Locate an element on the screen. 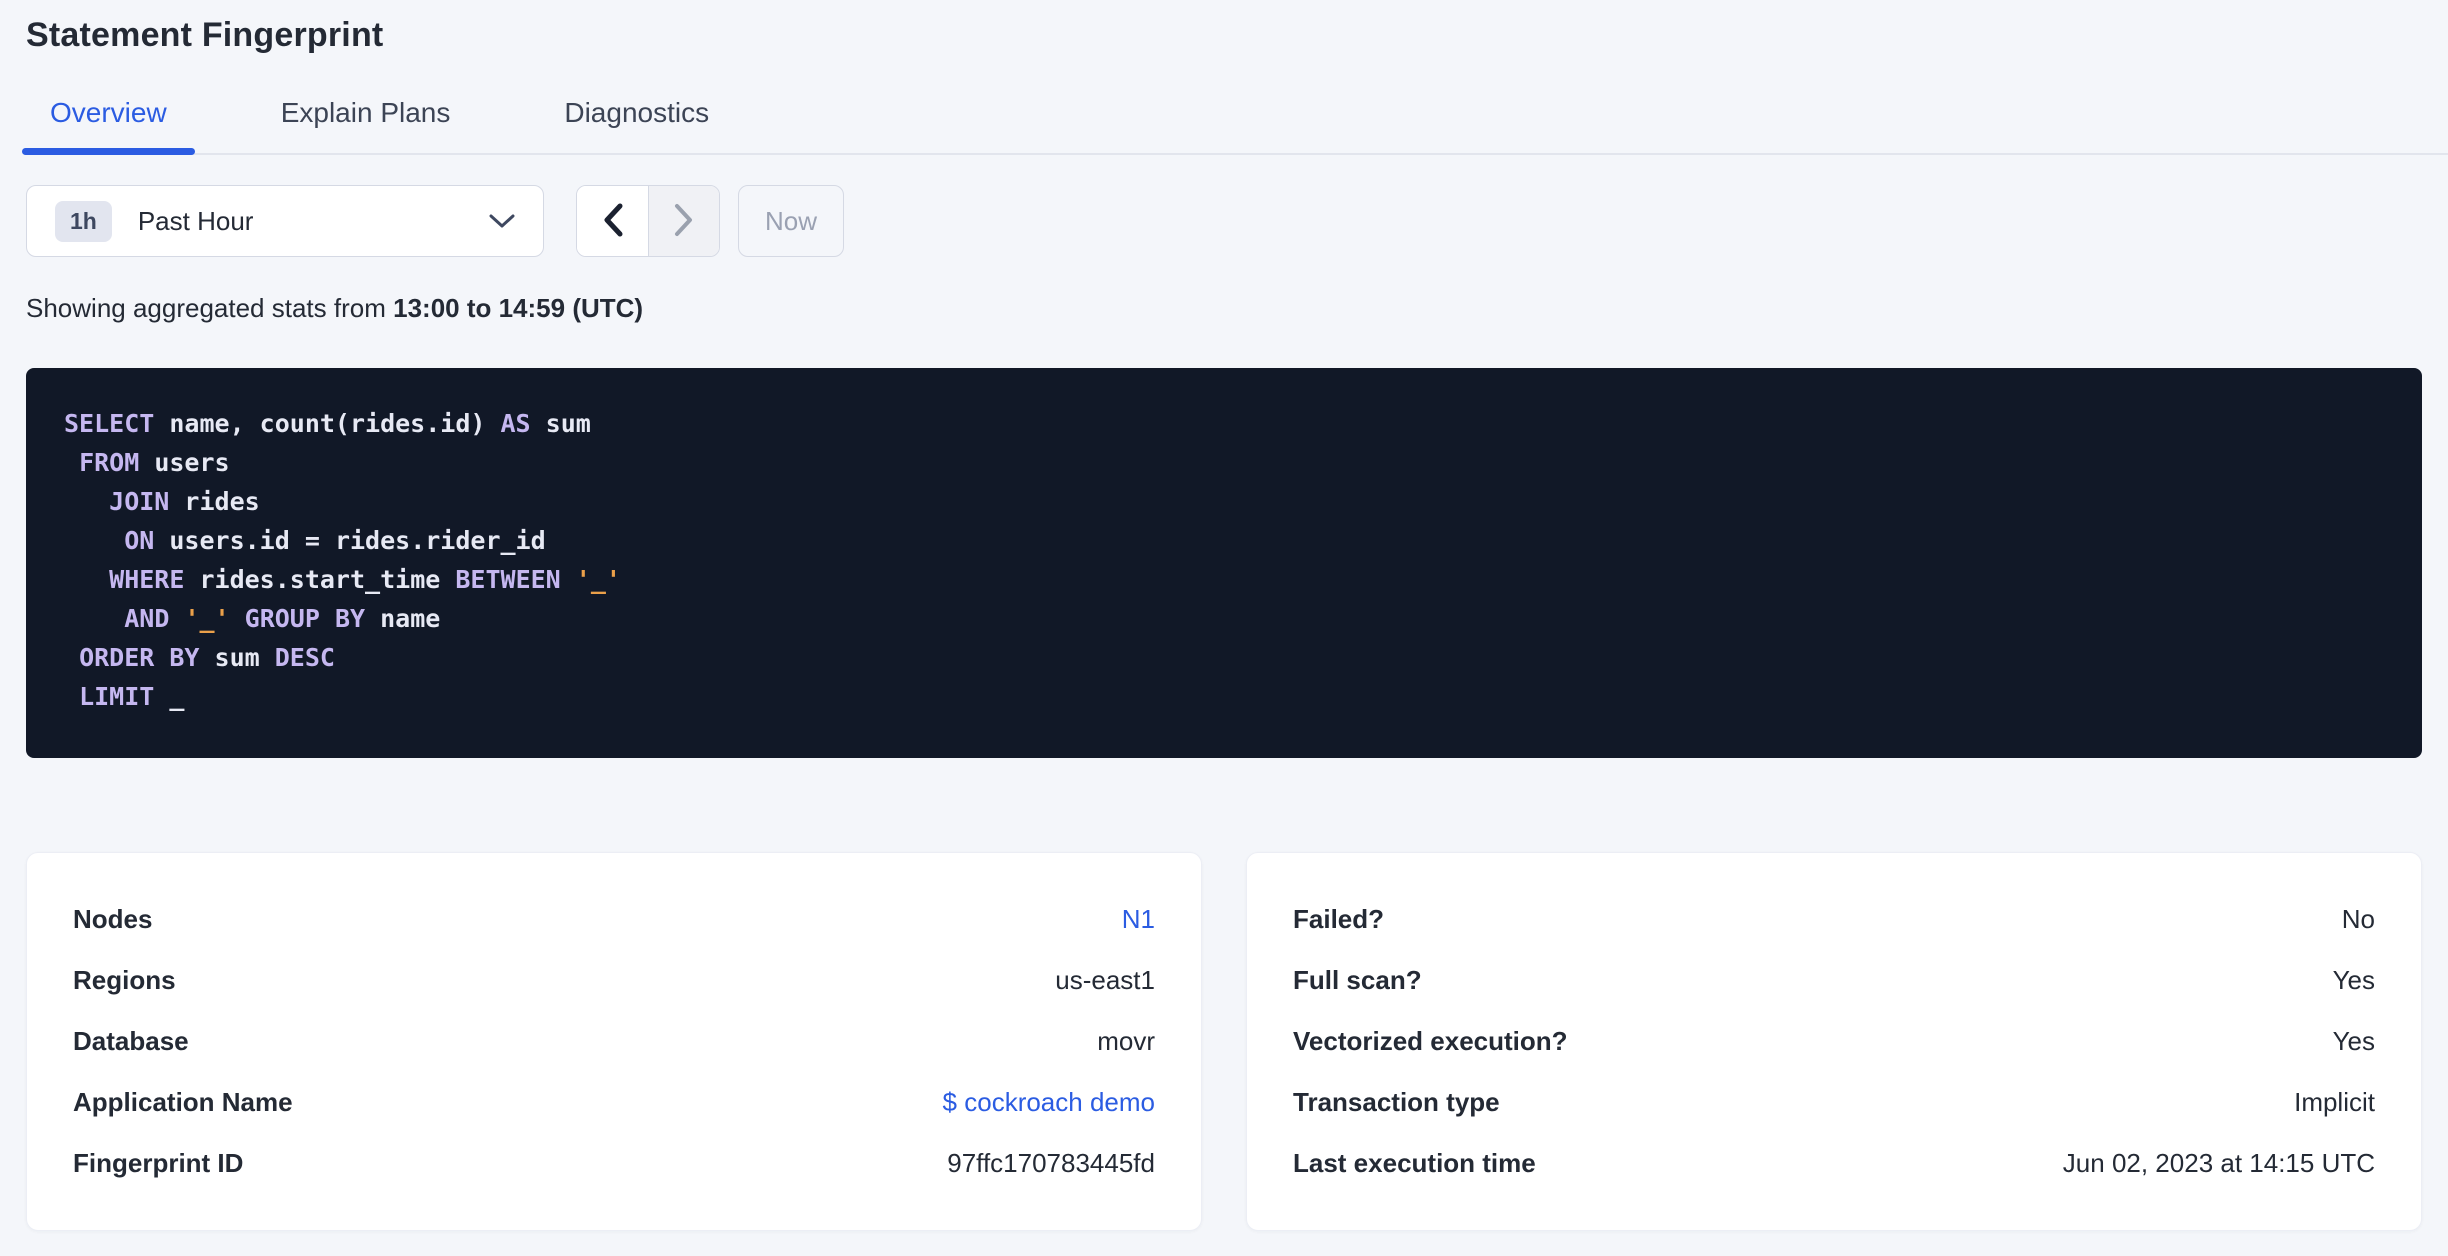 The height and width of the screenshot is (1256, 2448). card-row-value: No is located at coordinates (2358, 919).